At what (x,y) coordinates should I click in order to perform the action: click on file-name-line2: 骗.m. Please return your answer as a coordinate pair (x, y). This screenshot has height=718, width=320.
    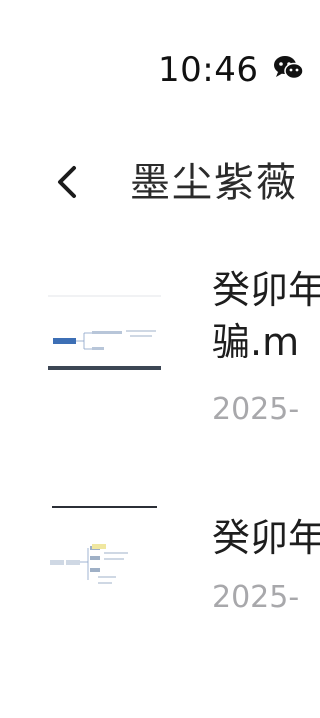
    Looking at the image, I should click on (256, 342).